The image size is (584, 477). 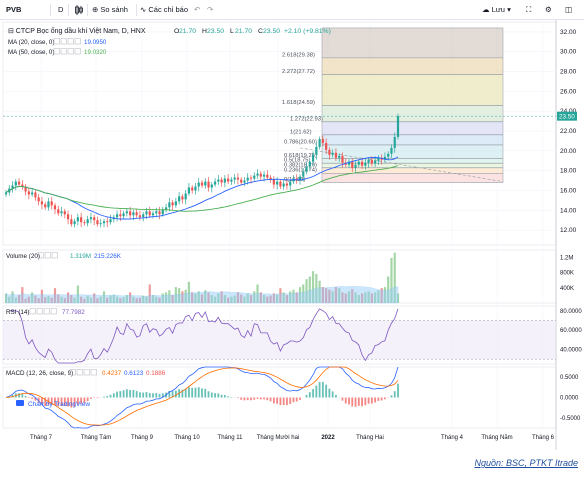 What do you see at coordinates (77, 30) in the screenshot?
I see `legend-title: ⊟ CTCP Bọc ống dầu khí Việt Nam, D, HNX` at bounding box center [77, 30].